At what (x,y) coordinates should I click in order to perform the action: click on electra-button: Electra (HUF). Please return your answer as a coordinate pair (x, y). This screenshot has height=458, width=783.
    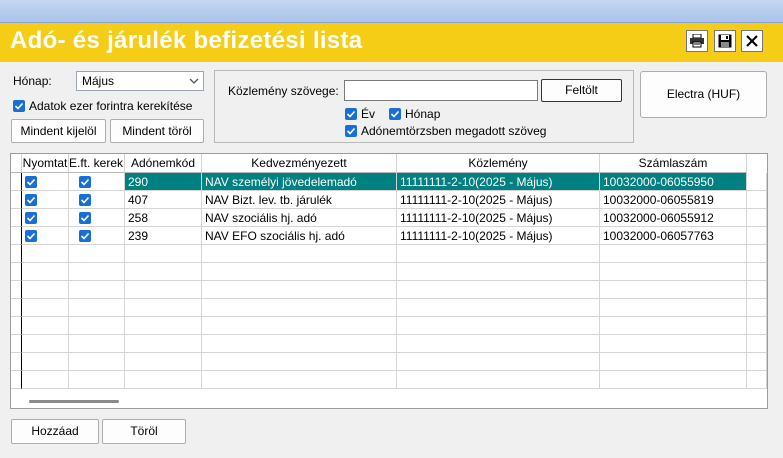
    Looking at the image, I should click on (703, 94).